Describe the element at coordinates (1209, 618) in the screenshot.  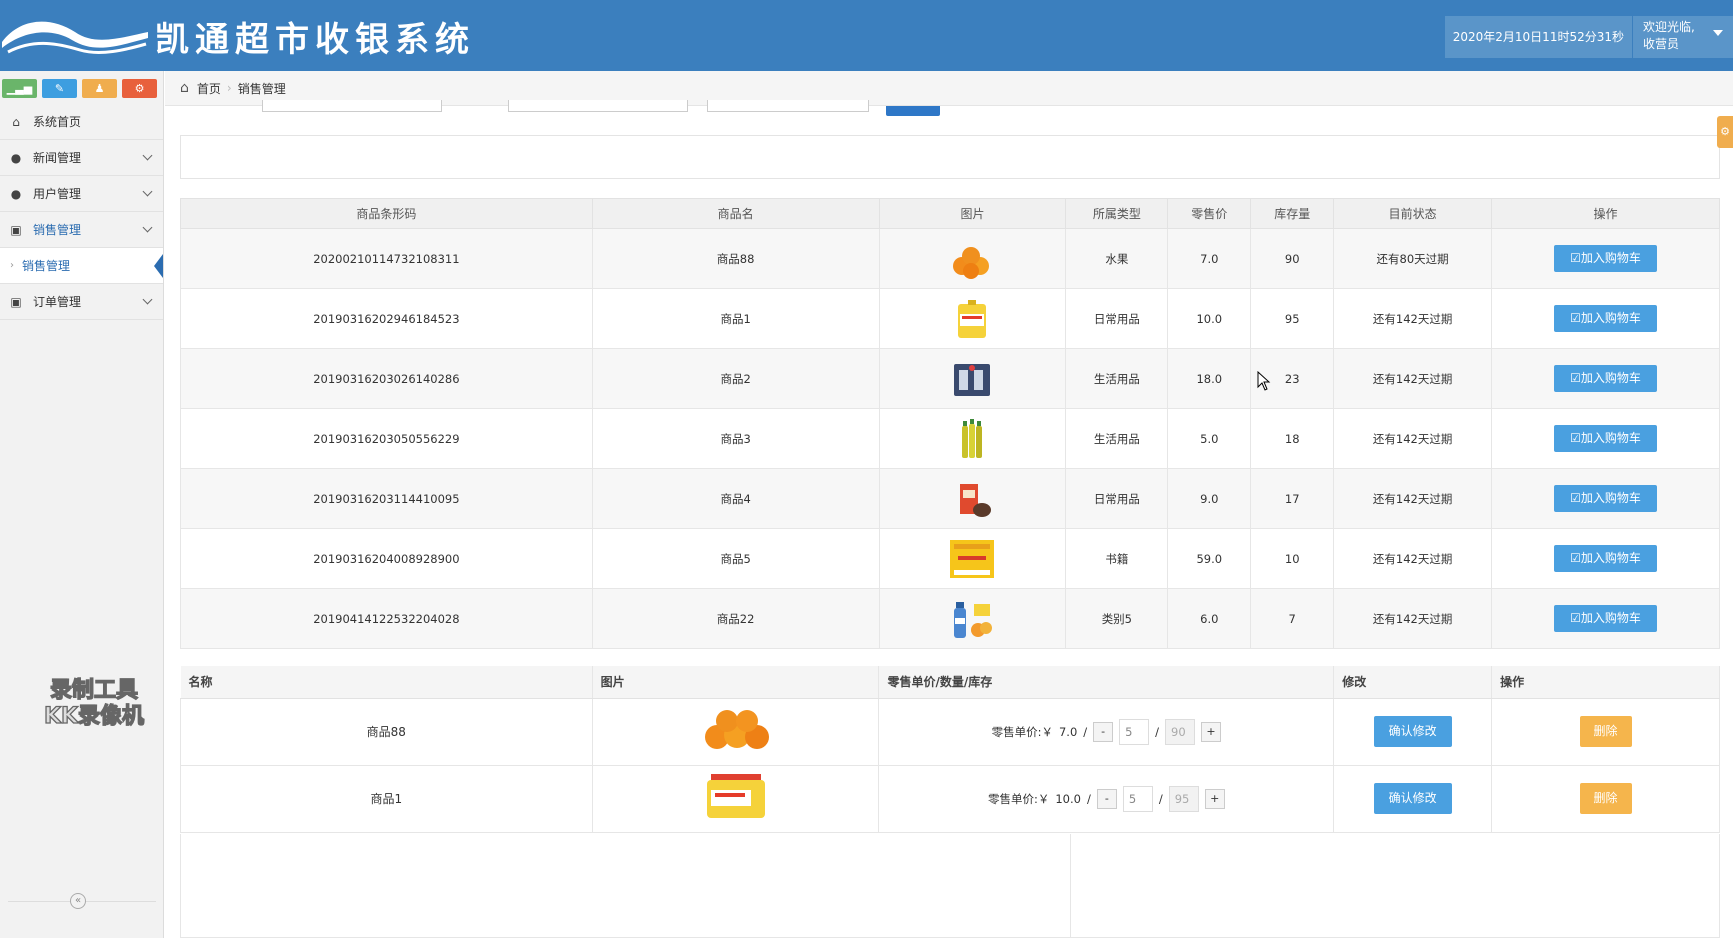
I see `price-cell: 6.0` at that location.